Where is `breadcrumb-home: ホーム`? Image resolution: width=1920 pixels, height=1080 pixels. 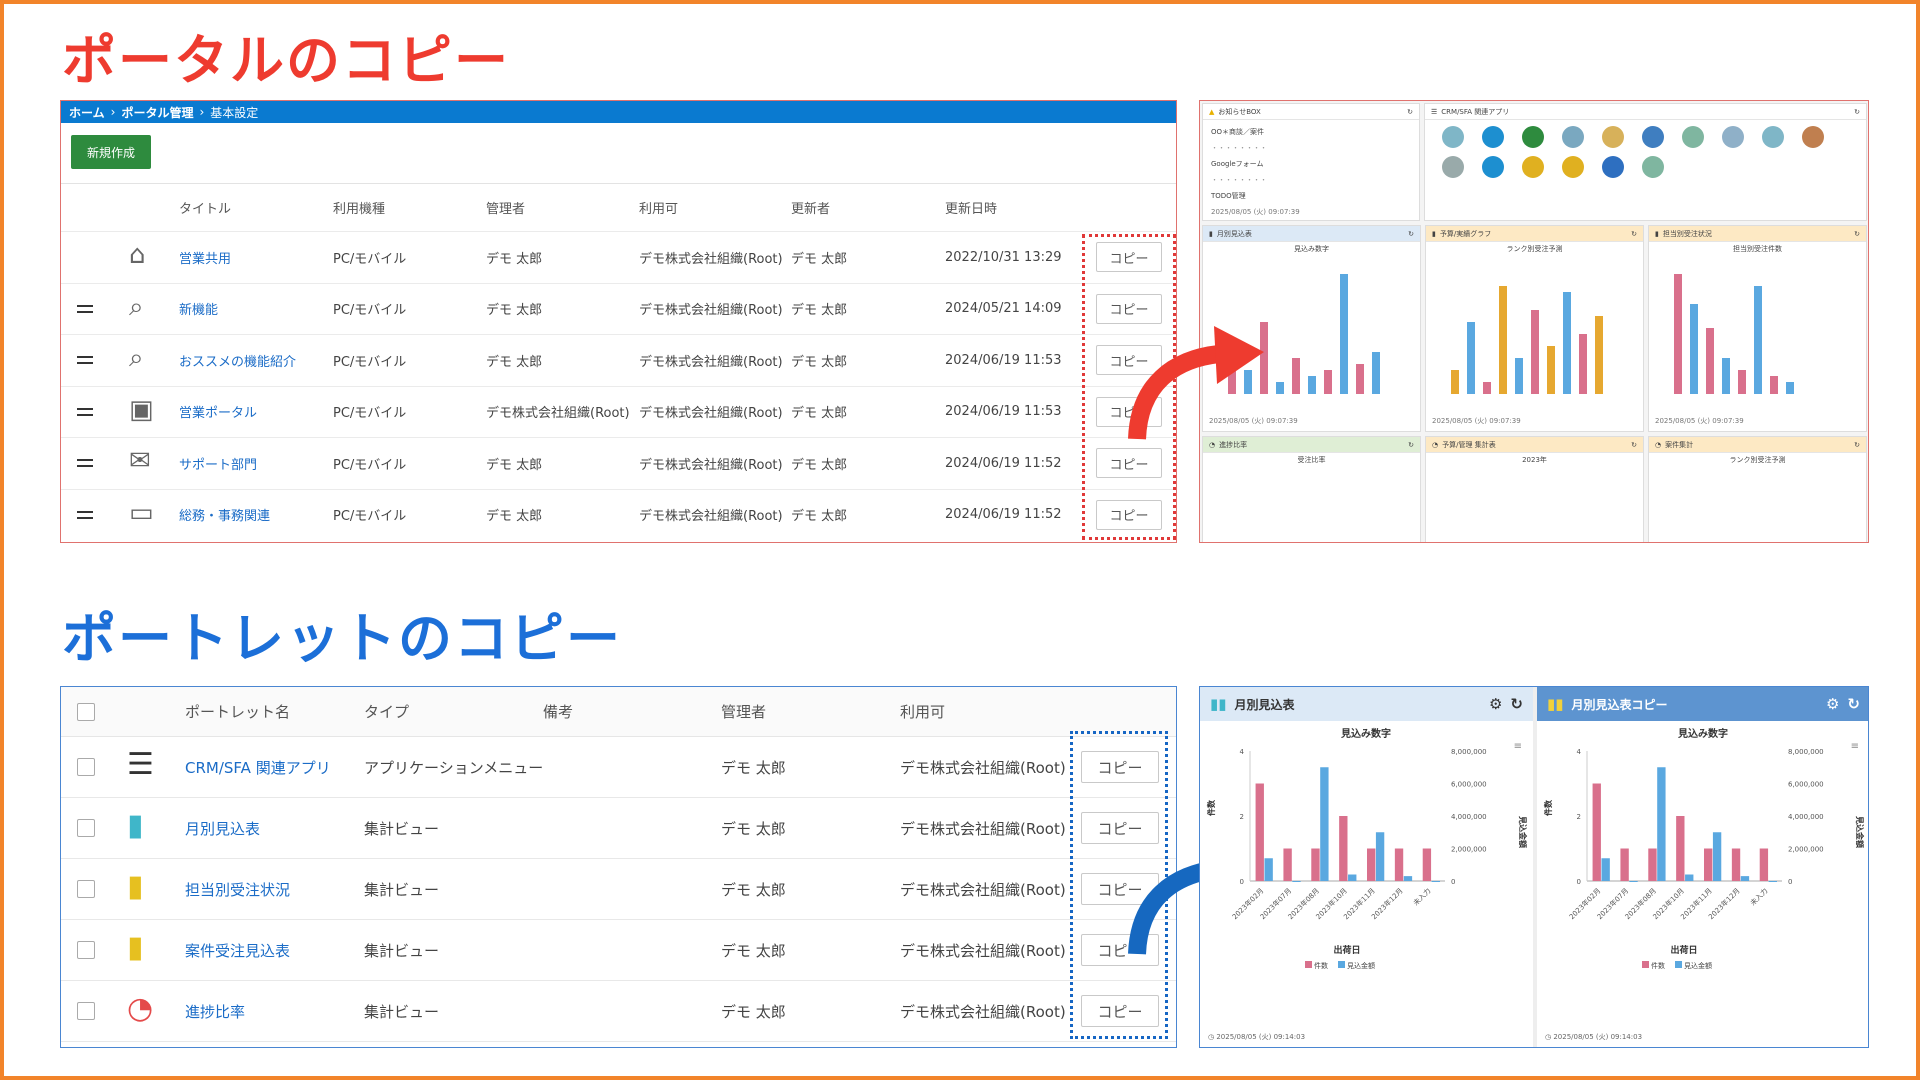 breadcrumb-home: ホーム is located at coordinates (87, 112).